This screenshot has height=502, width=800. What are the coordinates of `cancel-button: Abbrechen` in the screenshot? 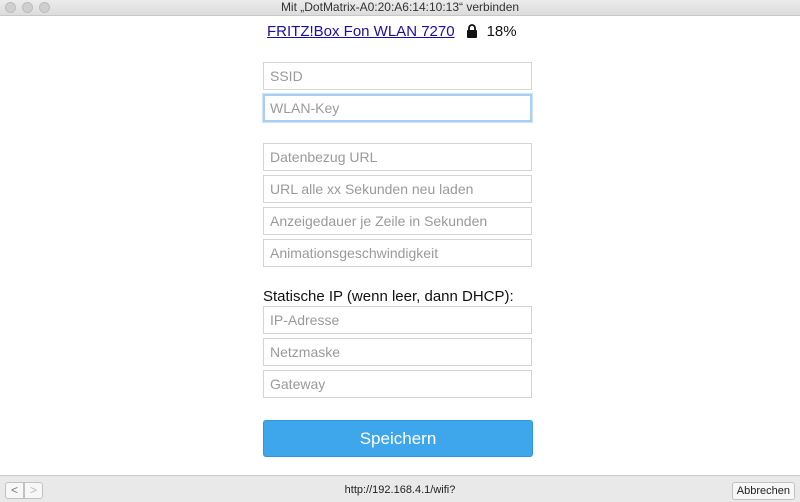 It's located at (763, 491).